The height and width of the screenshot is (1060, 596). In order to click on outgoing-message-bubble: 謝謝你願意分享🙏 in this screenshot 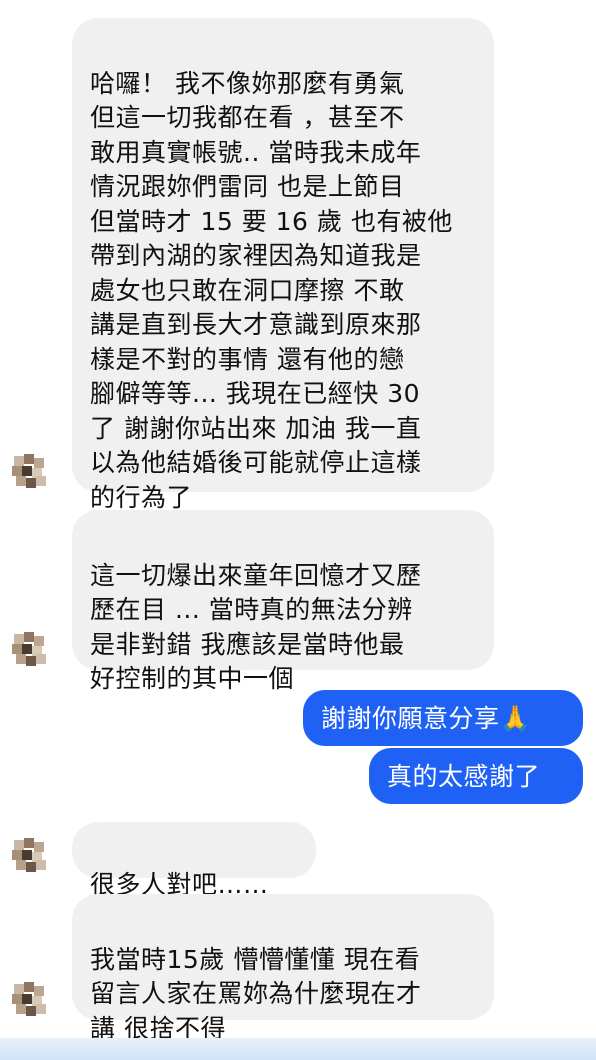, I will do `click(443, 718)`.